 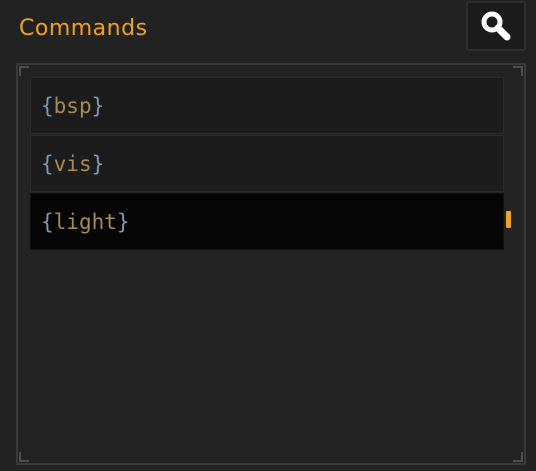 I want to click on command-item-light: {light}, so click(x=267, y=221).